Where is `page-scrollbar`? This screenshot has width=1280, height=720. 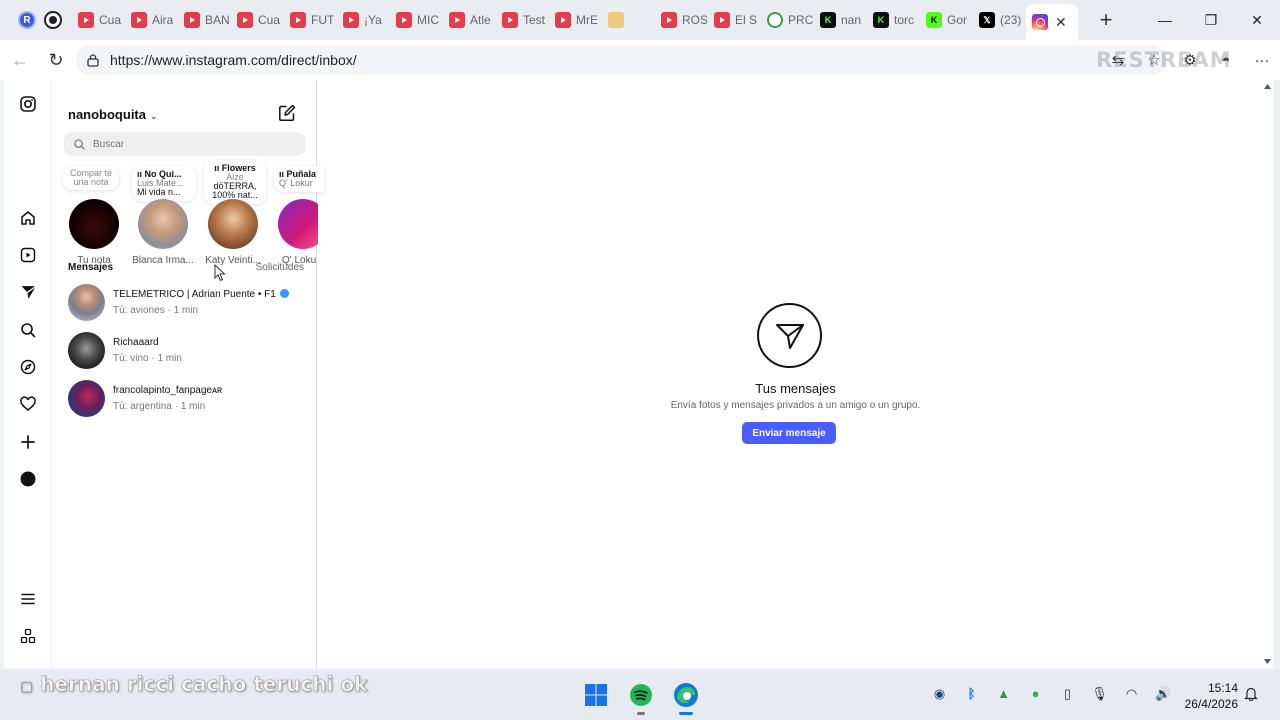
page-scrollbar is located at coordinates (1267, 374).